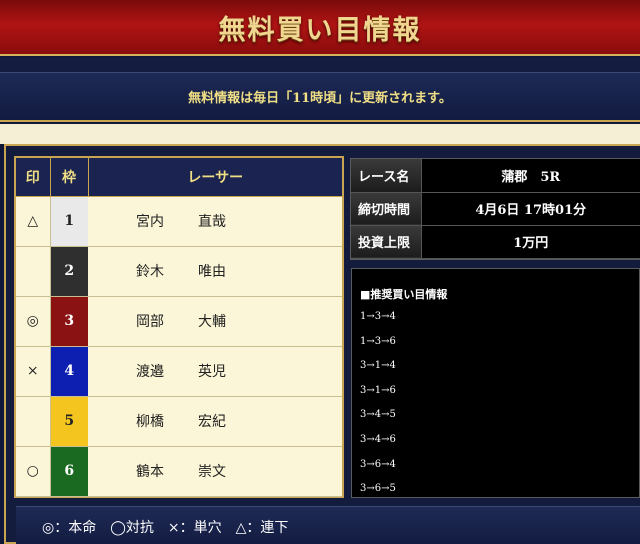 This screenshot has width=640, height=544. Describe the element at coordinates (33, 371) in the screenshot. I see `row-mark: ×` at that location.